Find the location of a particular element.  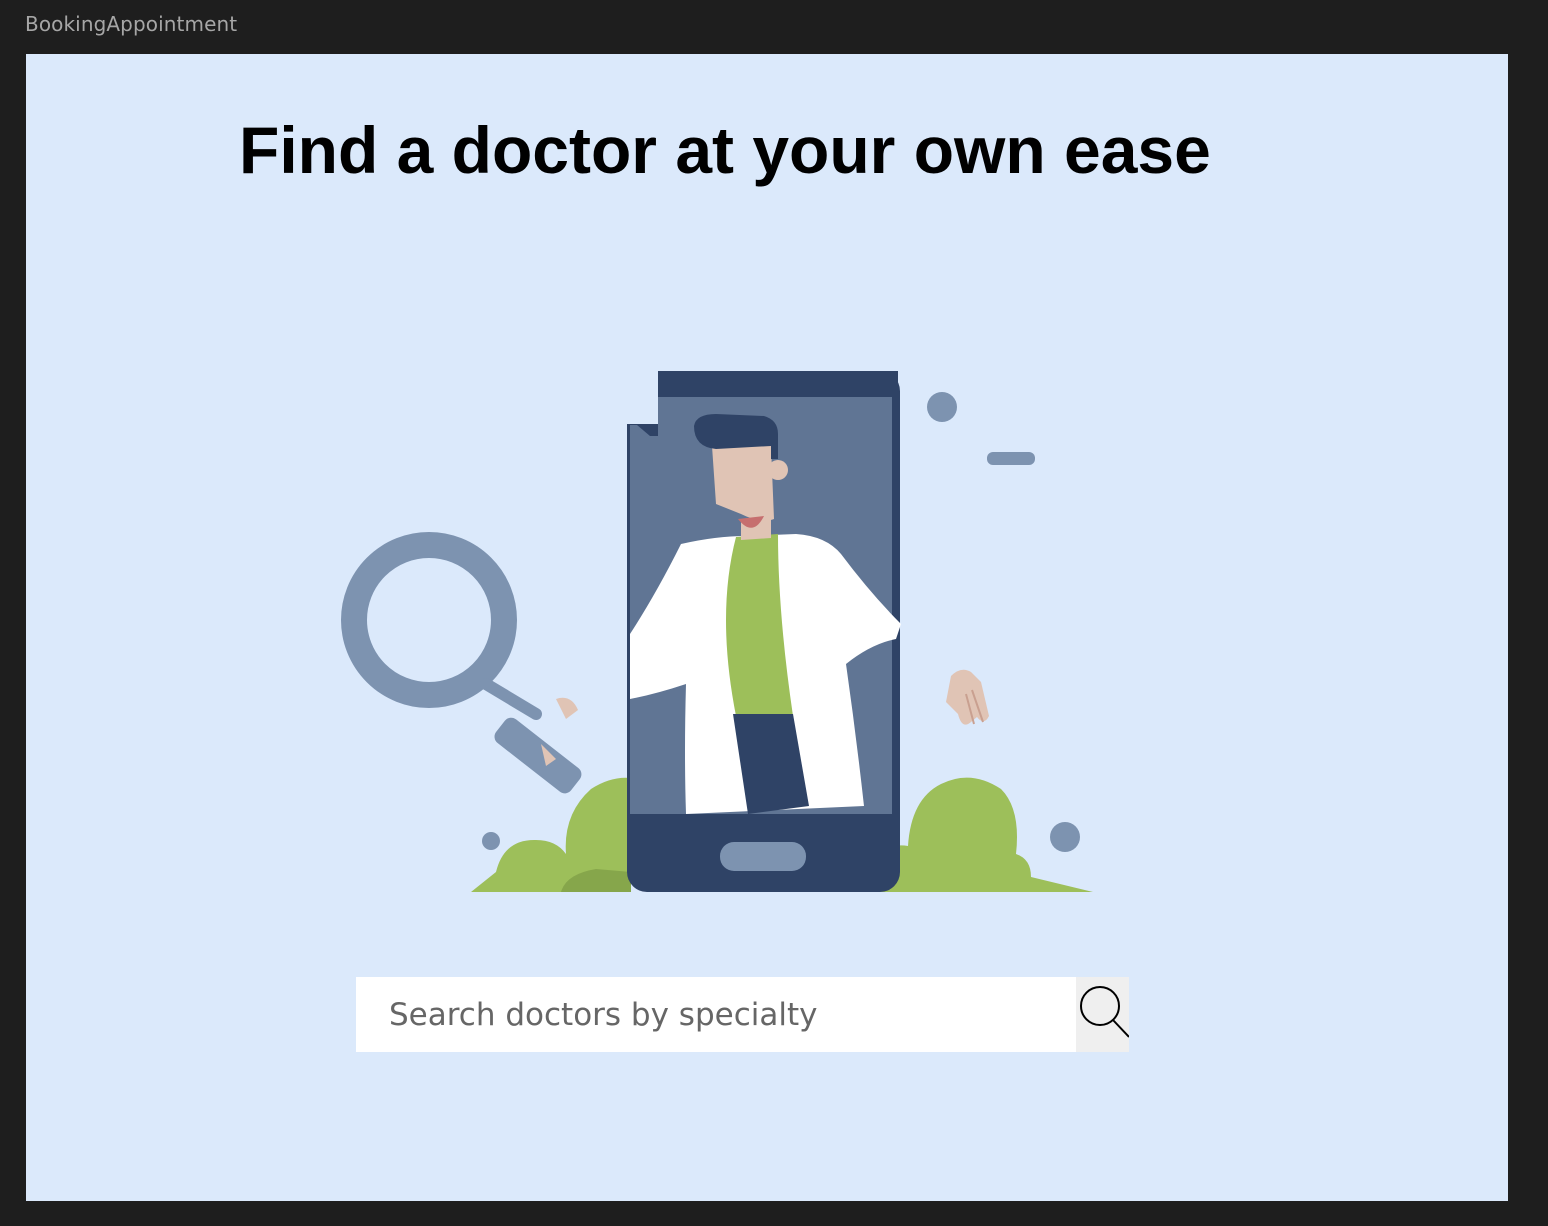

decor-dash-icon is located at coordinates (1011, 458).